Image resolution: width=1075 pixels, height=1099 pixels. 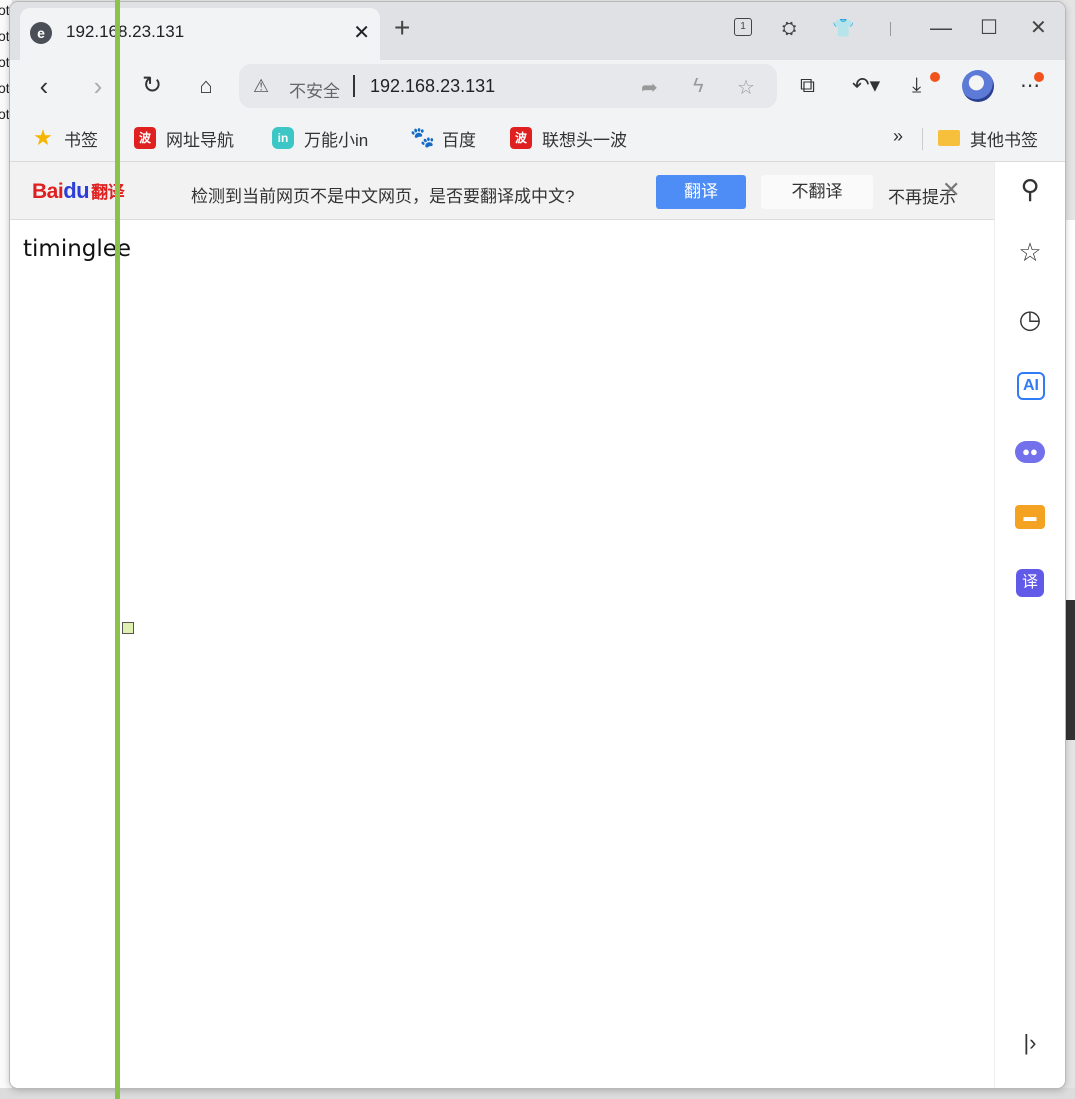 I want to click on more-bookmarks-button: », so click(x=898, y=136).